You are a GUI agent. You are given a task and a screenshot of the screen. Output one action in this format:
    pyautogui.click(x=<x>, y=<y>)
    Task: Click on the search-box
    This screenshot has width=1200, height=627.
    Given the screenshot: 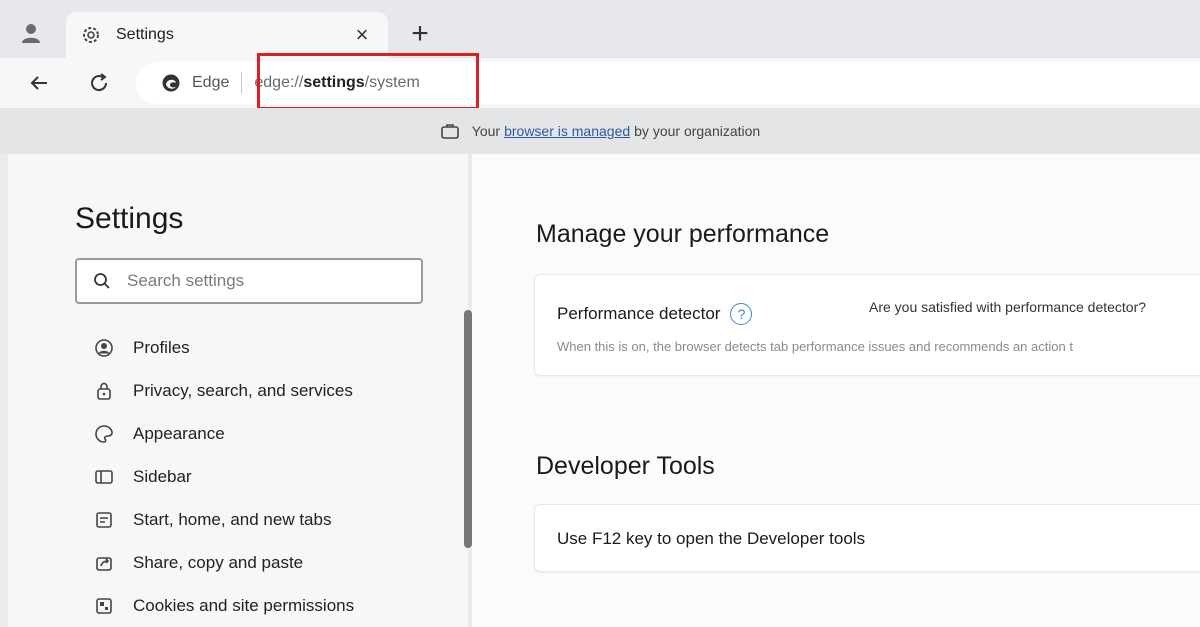 What is the action you would take?
    pyautogui.click(x=249, y=281)
    